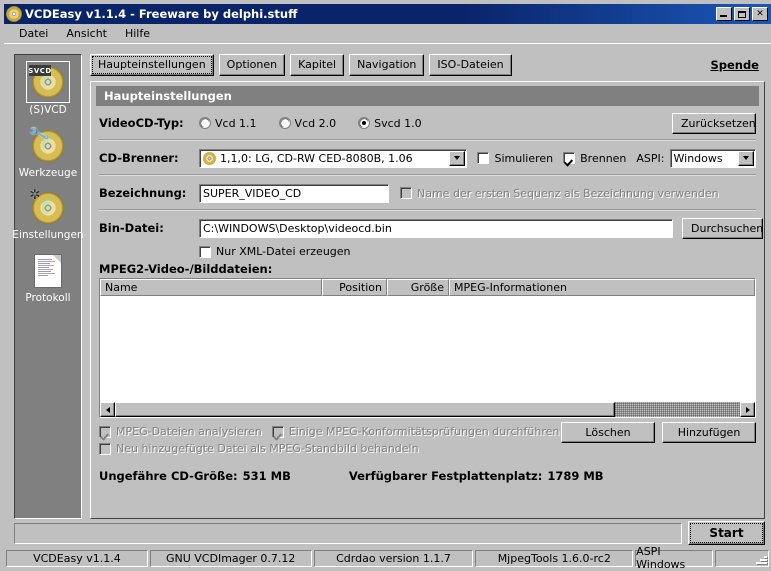 This screenshot has width=771, height=571. What do you see at coordinates (33, 33) in the screenshot?
I see `menu-item-datei: Datei` at bounding box center [33, 33].